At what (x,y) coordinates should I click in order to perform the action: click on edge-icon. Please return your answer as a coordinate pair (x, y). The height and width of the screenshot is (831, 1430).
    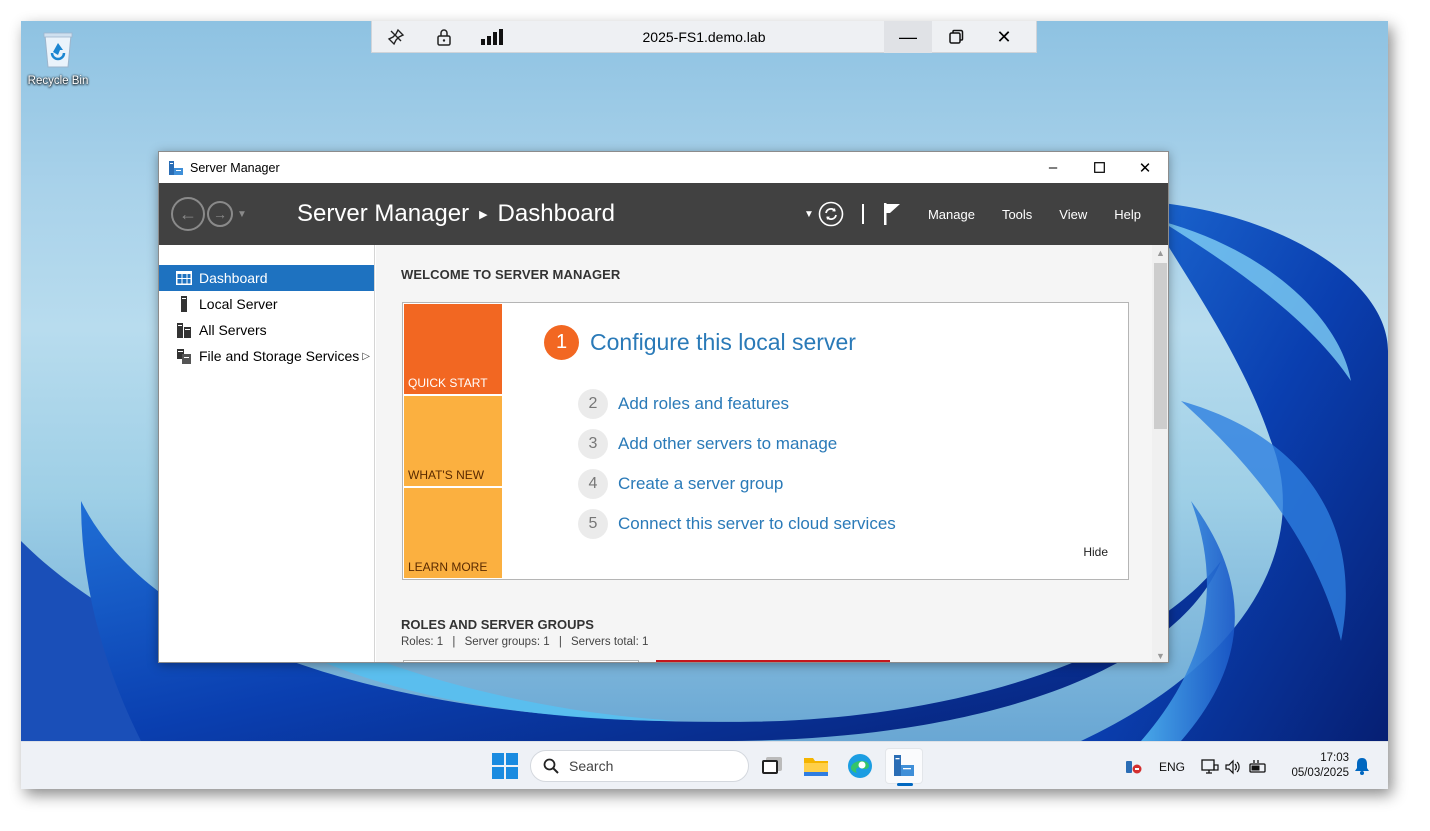
    Looking at the image, I should click on (860, 766).